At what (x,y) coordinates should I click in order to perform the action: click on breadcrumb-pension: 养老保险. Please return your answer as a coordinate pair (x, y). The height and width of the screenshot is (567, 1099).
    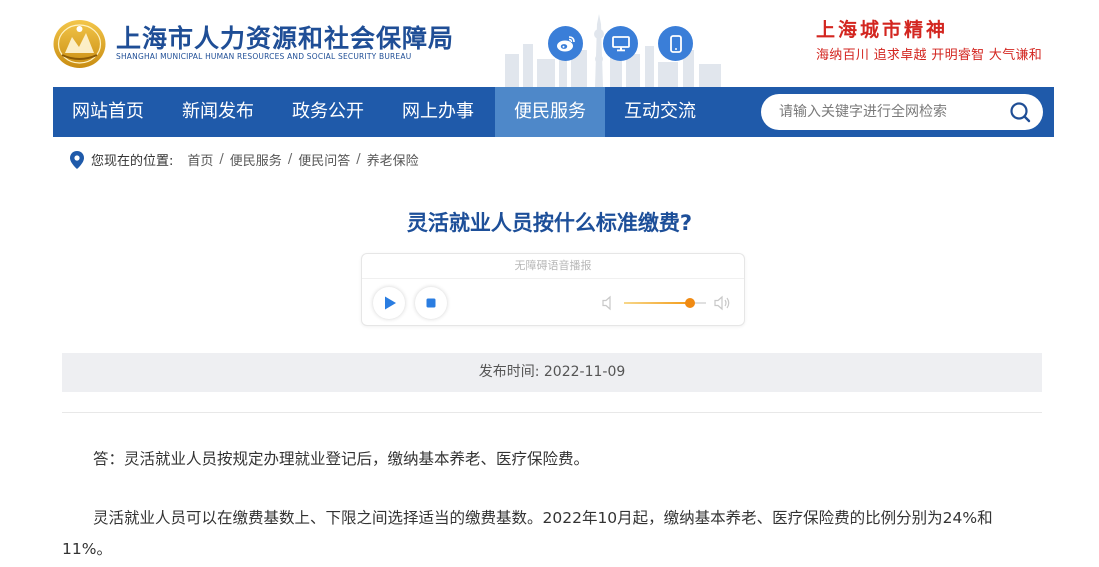
    Looking at the image, I should click on (393, 159).